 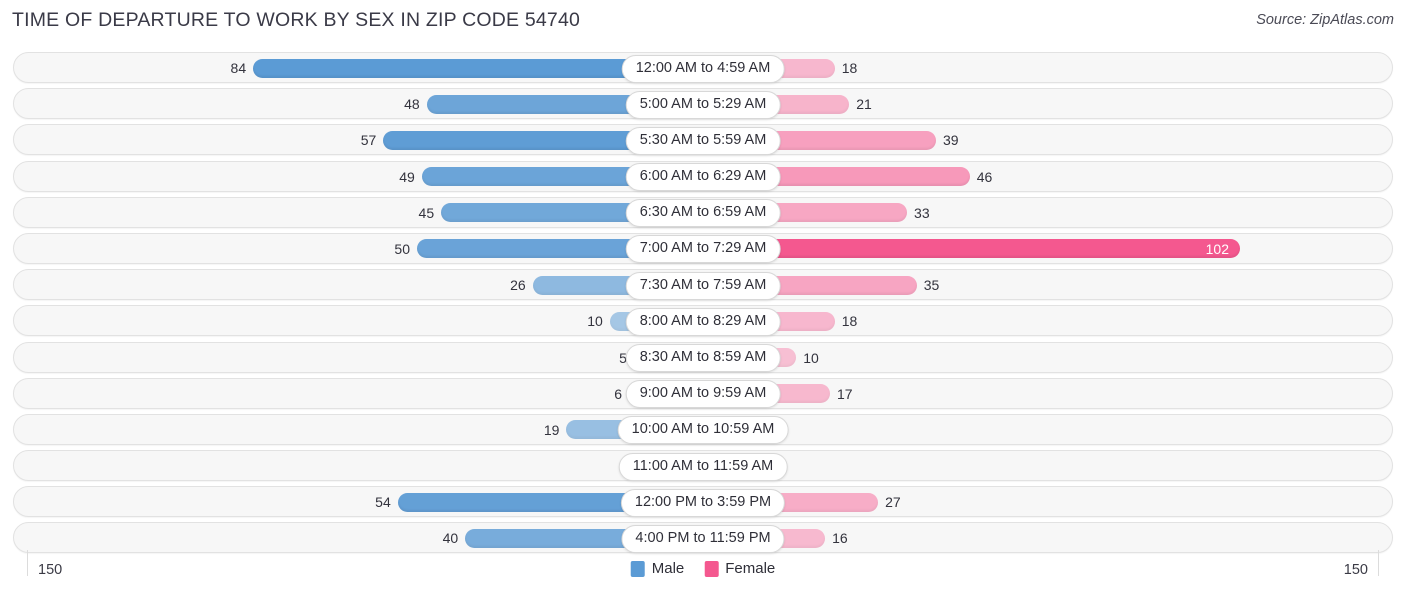 I want to click on bar-row: 50 102 7:00 AM to 7:29 AM, so click(x=703, y=249).